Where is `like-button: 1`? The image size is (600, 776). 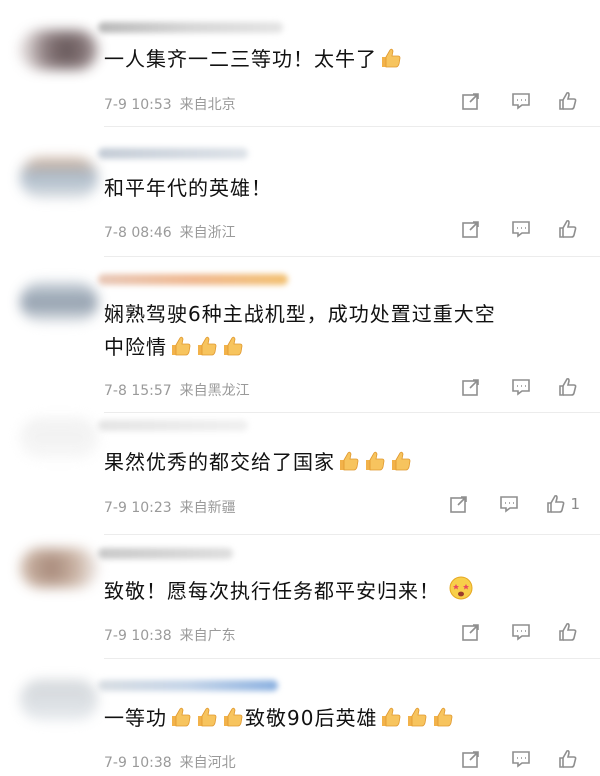 like-button: 1 is located at coordinates (563, 504).